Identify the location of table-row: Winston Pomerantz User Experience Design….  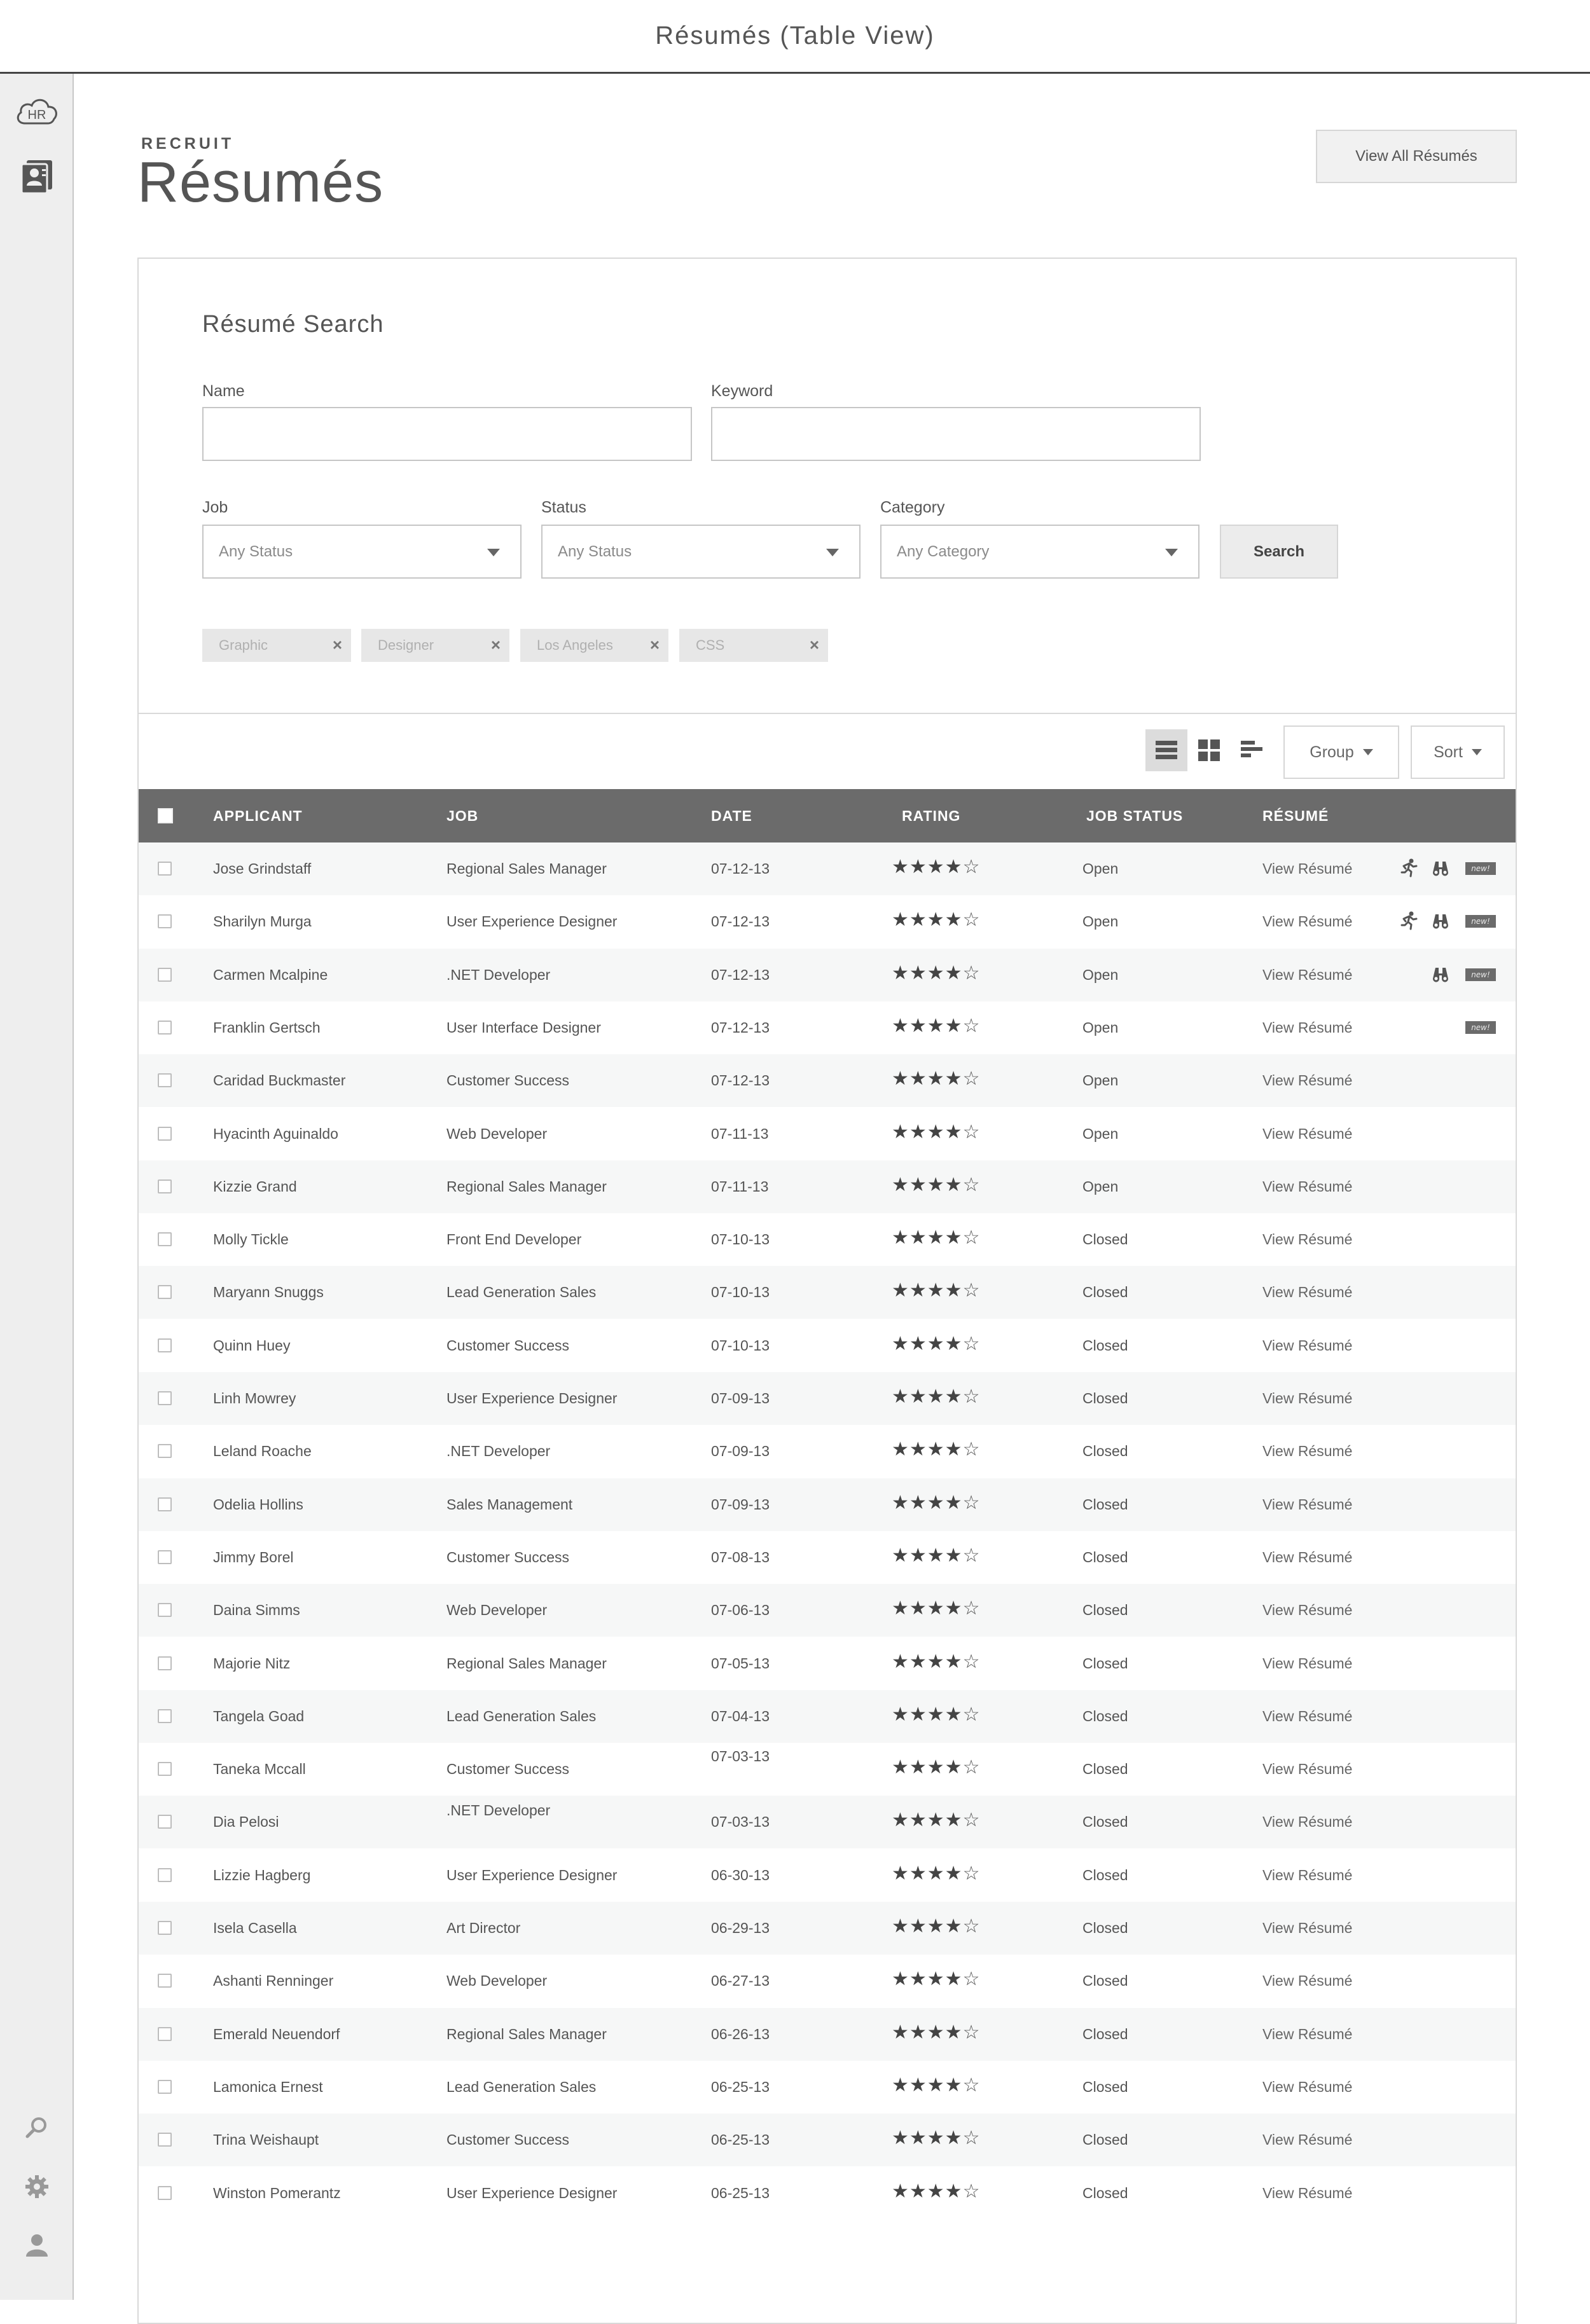
(828, 2193).